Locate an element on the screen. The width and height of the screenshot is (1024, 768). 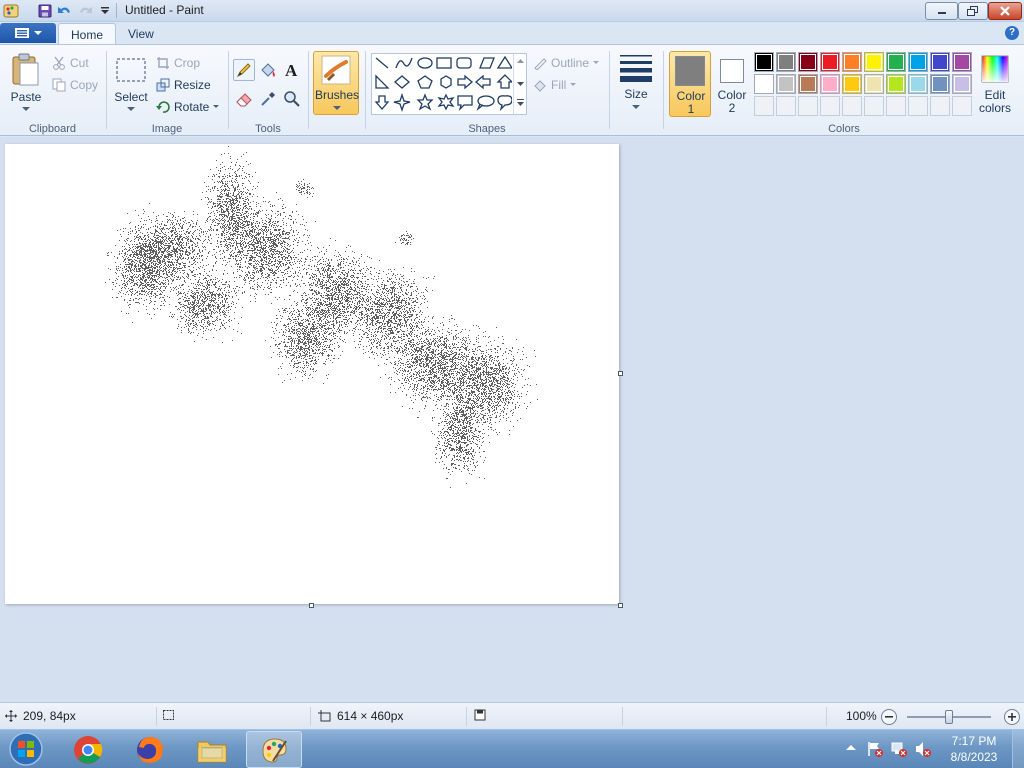
crop-button: Crop is located at coordinates (178, 63).